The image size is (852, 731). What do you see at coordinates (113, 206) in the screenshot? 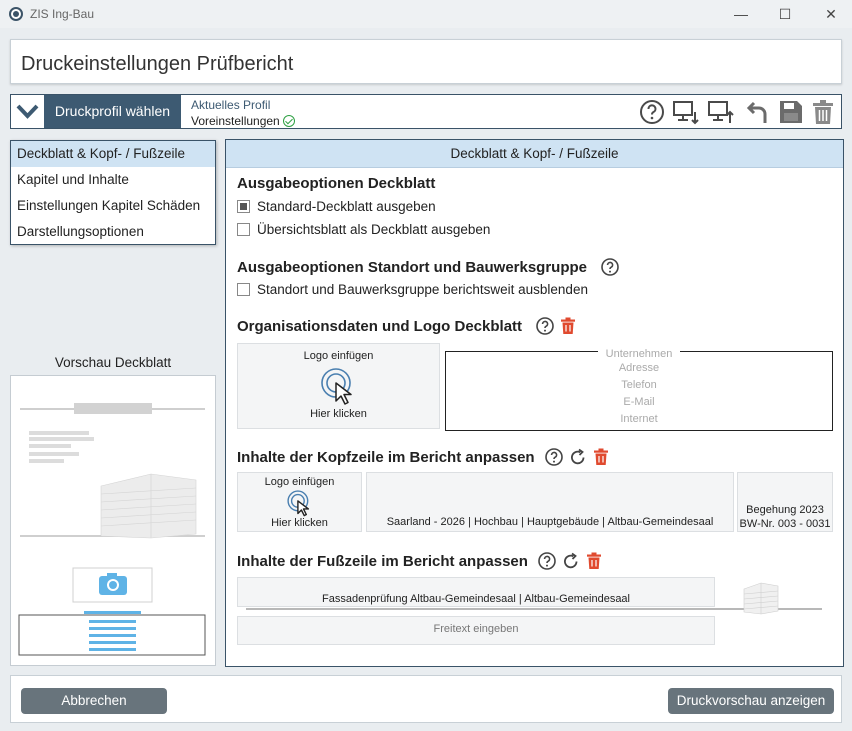
I see `nav-item-damage-settings: Einstellungen Kapitel Schäden` at bounding box center [113, 206].